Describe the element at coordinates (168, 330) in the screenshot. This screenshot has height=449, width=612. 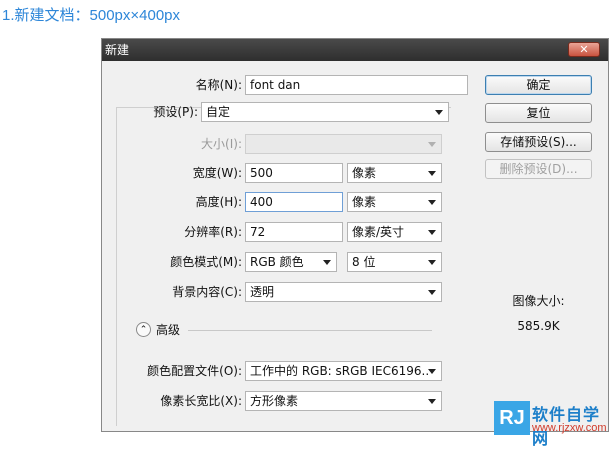
I see `advanced-label: 高级` at that location.